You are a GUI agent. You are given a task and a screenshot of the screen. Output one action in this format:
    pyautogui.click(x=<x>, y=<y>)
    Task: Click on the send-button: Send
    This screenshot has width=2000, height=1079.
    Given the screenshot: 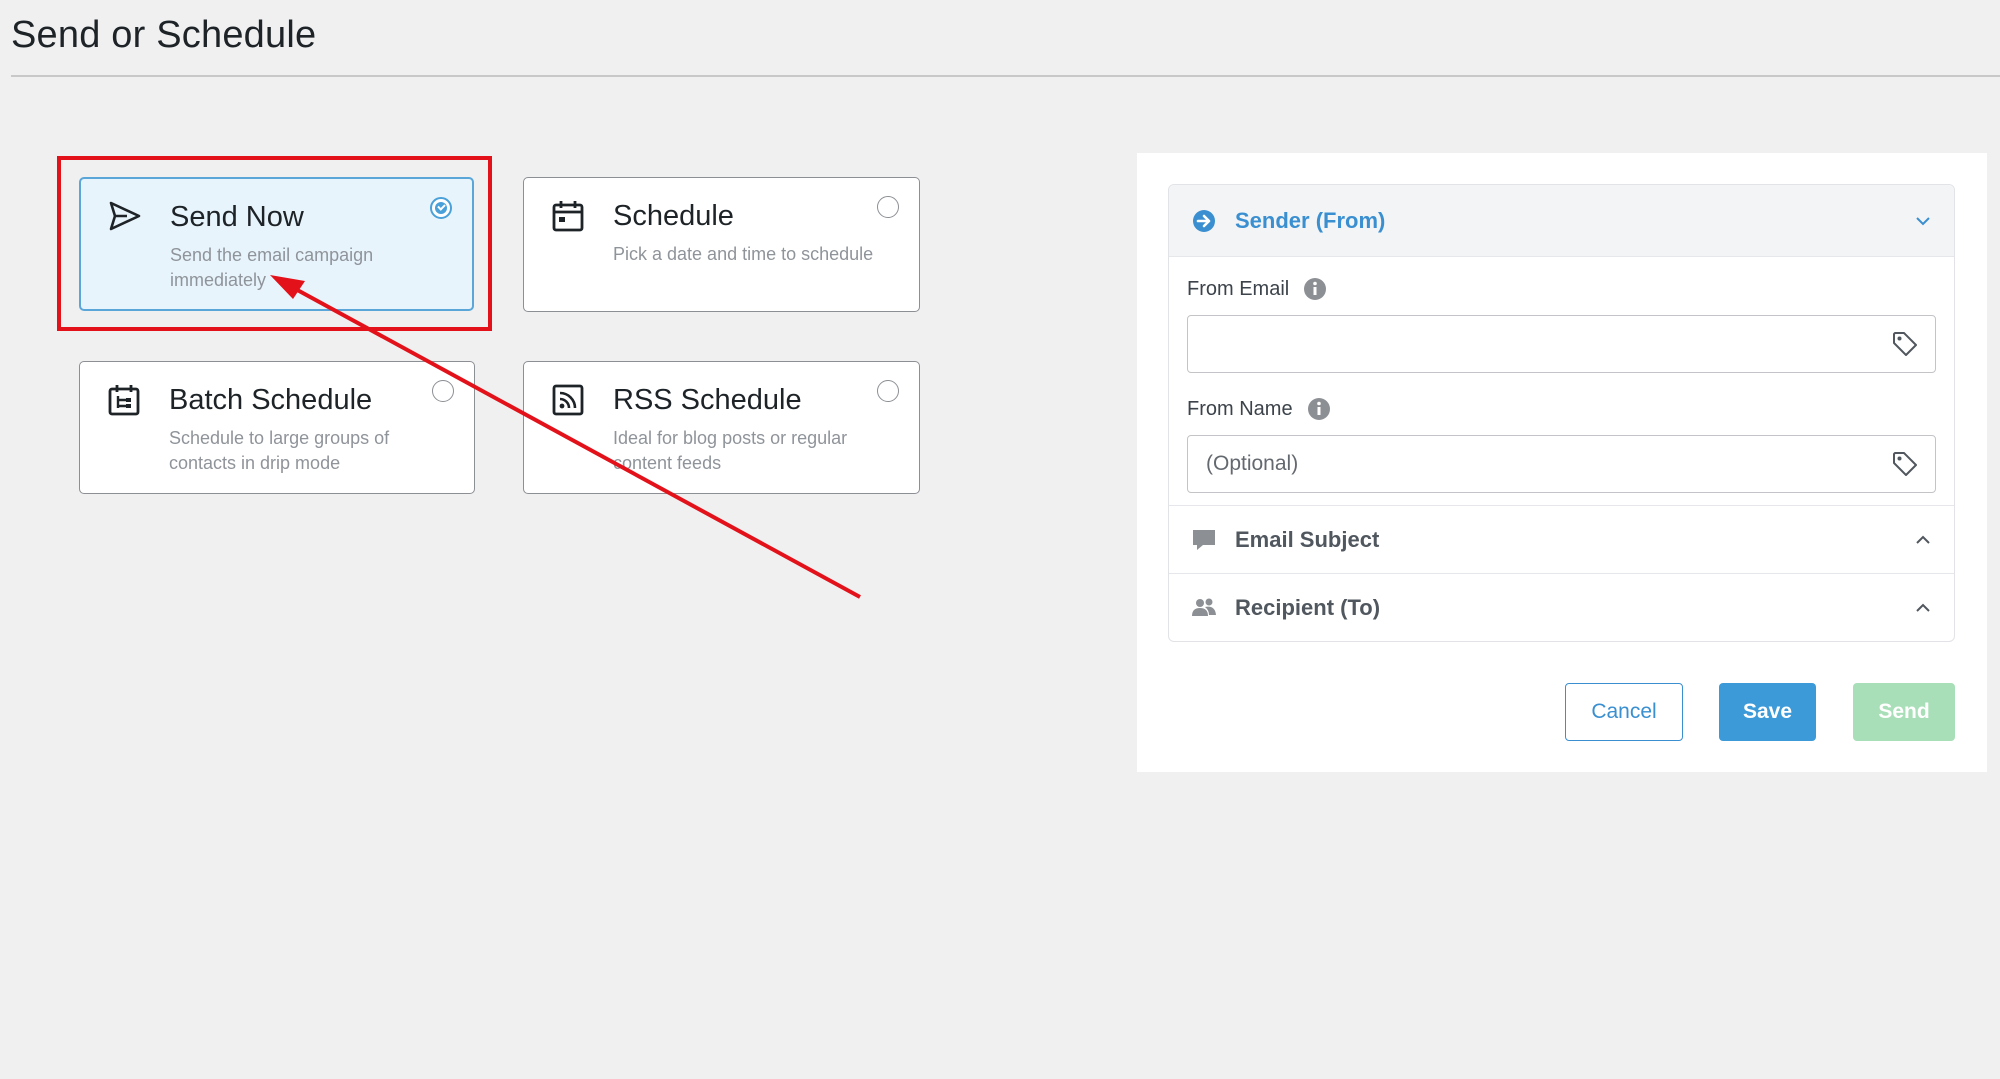 What is the action you would take?
    pyautogui.click(x=1904, y=712)
    